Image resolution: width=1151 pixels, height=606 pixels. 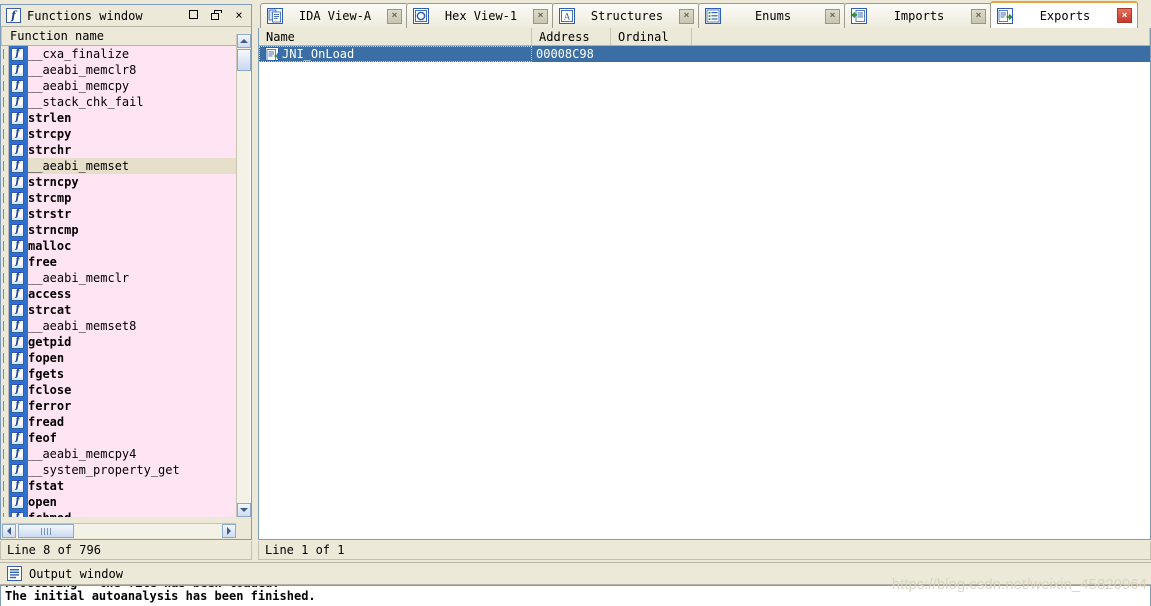 I want to click on function-list-item: f __aeabi_memclr8, so click(x=119, y=70).